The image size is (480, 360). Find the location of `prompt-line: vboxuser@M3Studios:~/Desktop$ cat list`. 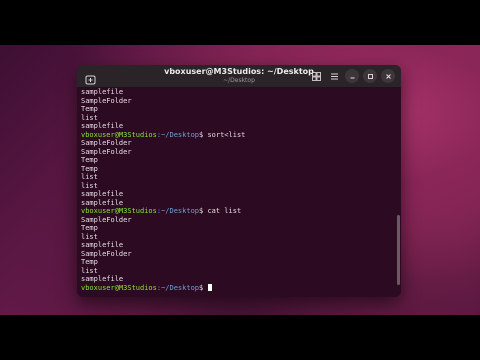

prompt-line: vboxuser@M3Studios:~/Desktop$ cat list is located at coordinates (238, 211).